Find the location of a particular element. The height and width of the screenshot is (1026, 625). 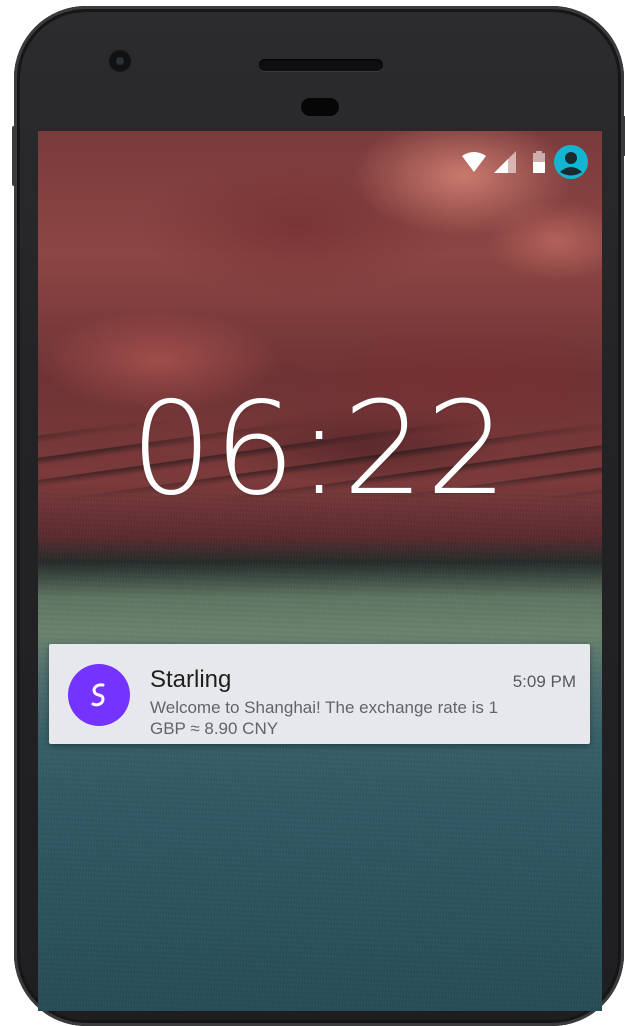

battery-icon is located at coordinates (535, 162).